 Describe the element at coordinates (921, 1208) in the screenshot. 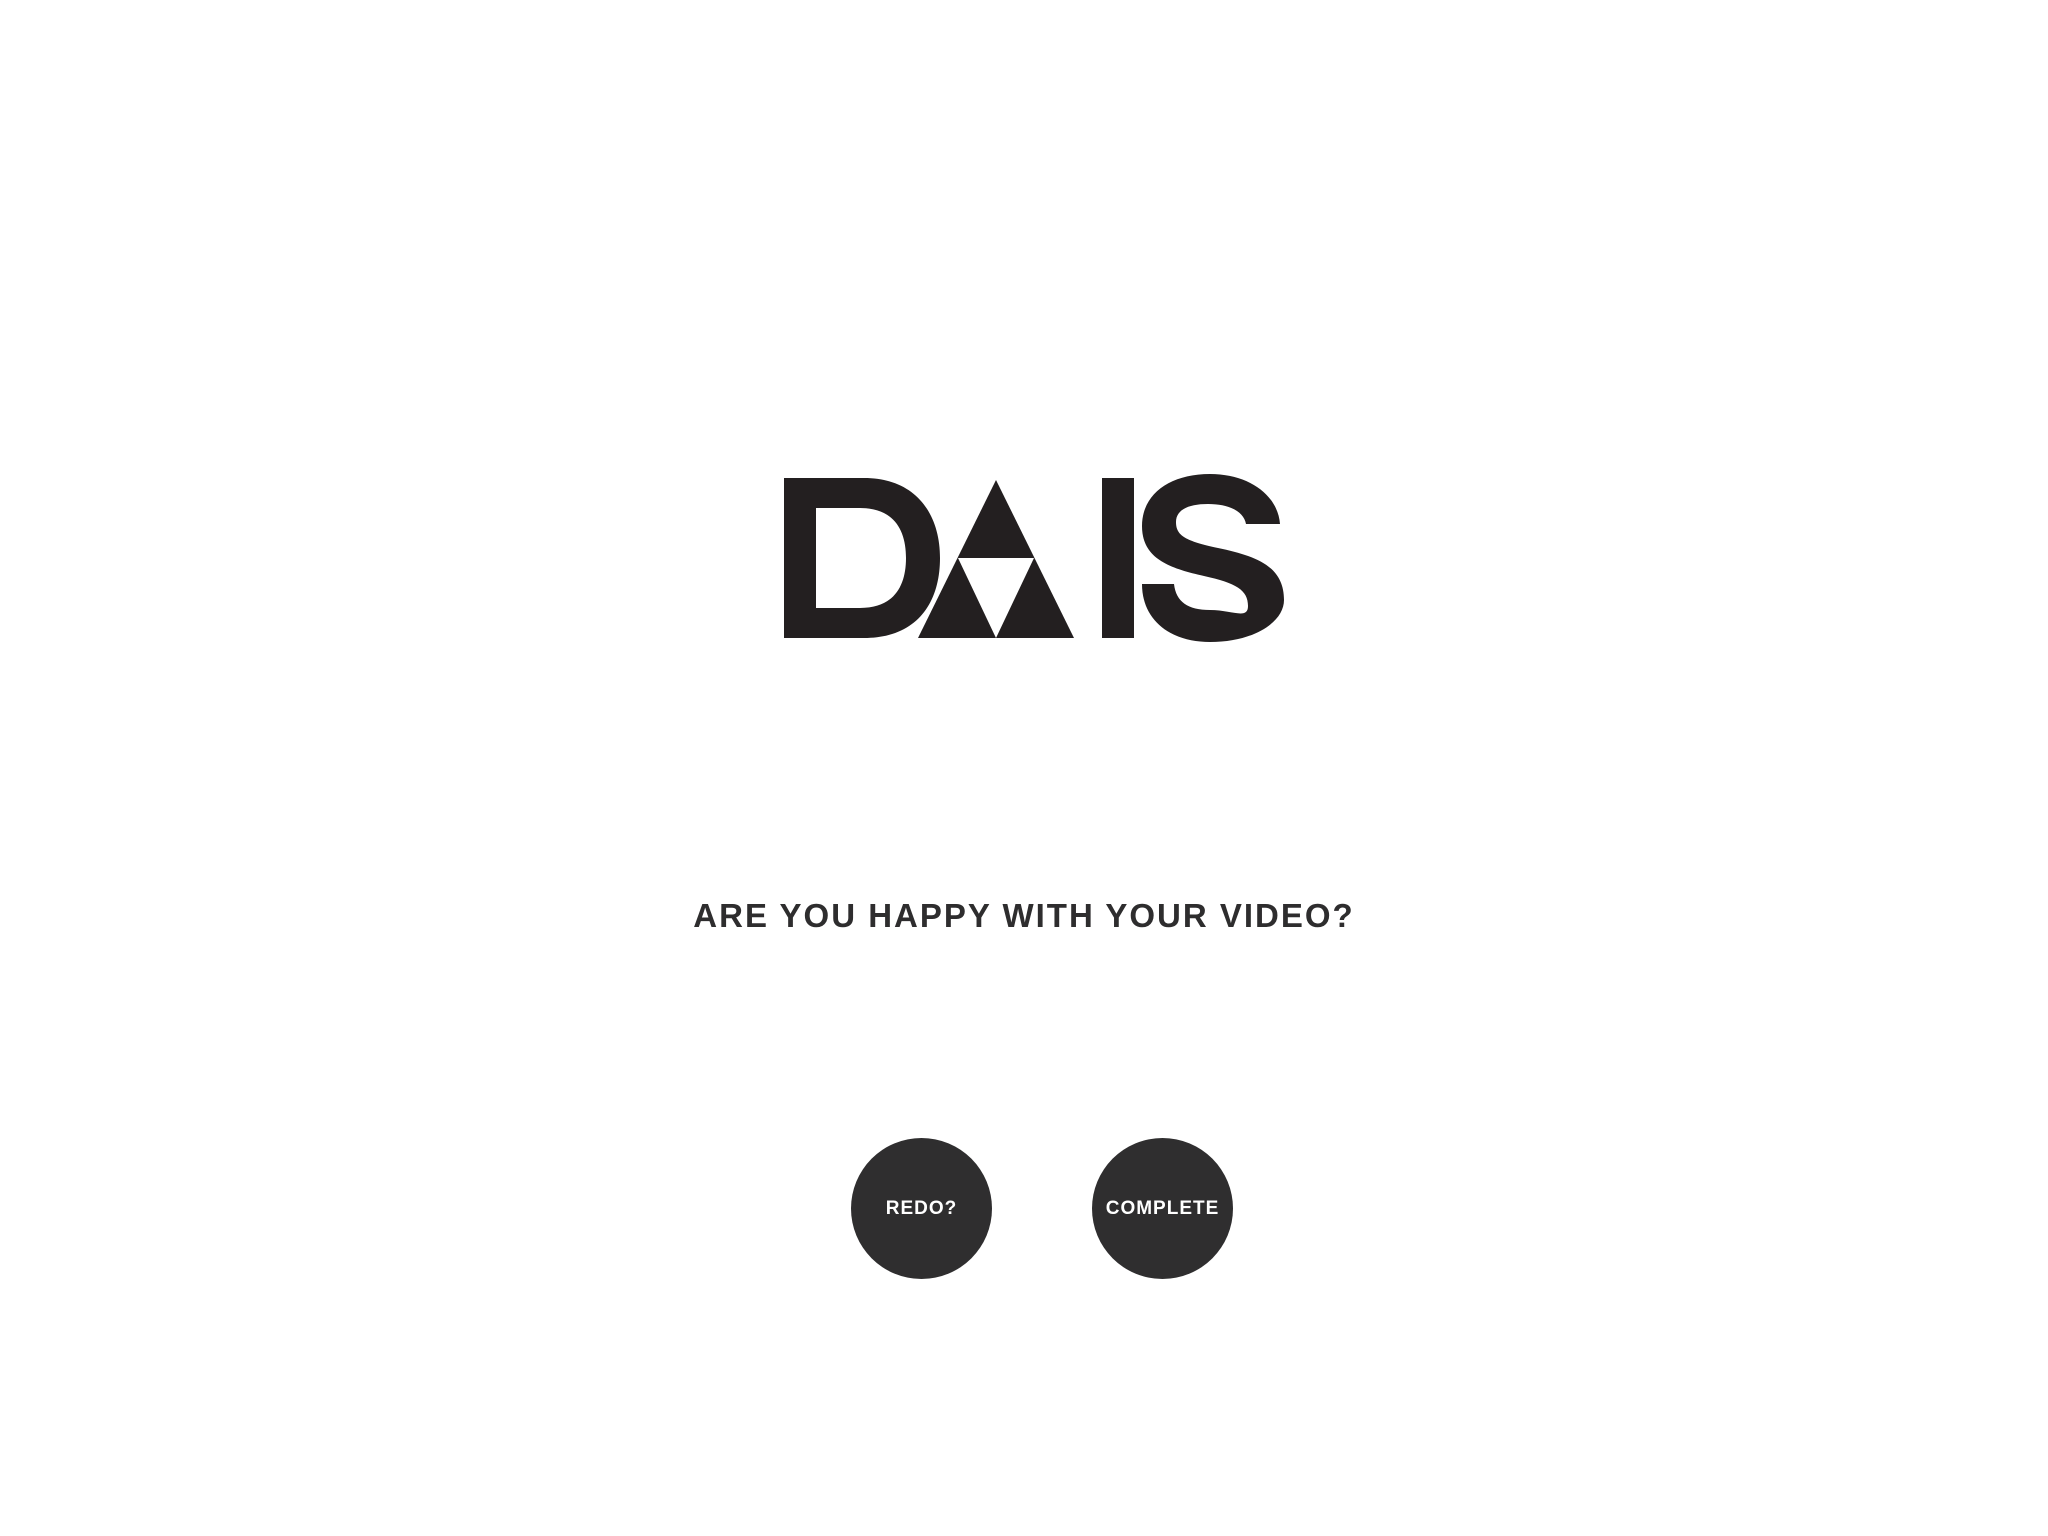

I see `redo-button: REDO?` at that location.